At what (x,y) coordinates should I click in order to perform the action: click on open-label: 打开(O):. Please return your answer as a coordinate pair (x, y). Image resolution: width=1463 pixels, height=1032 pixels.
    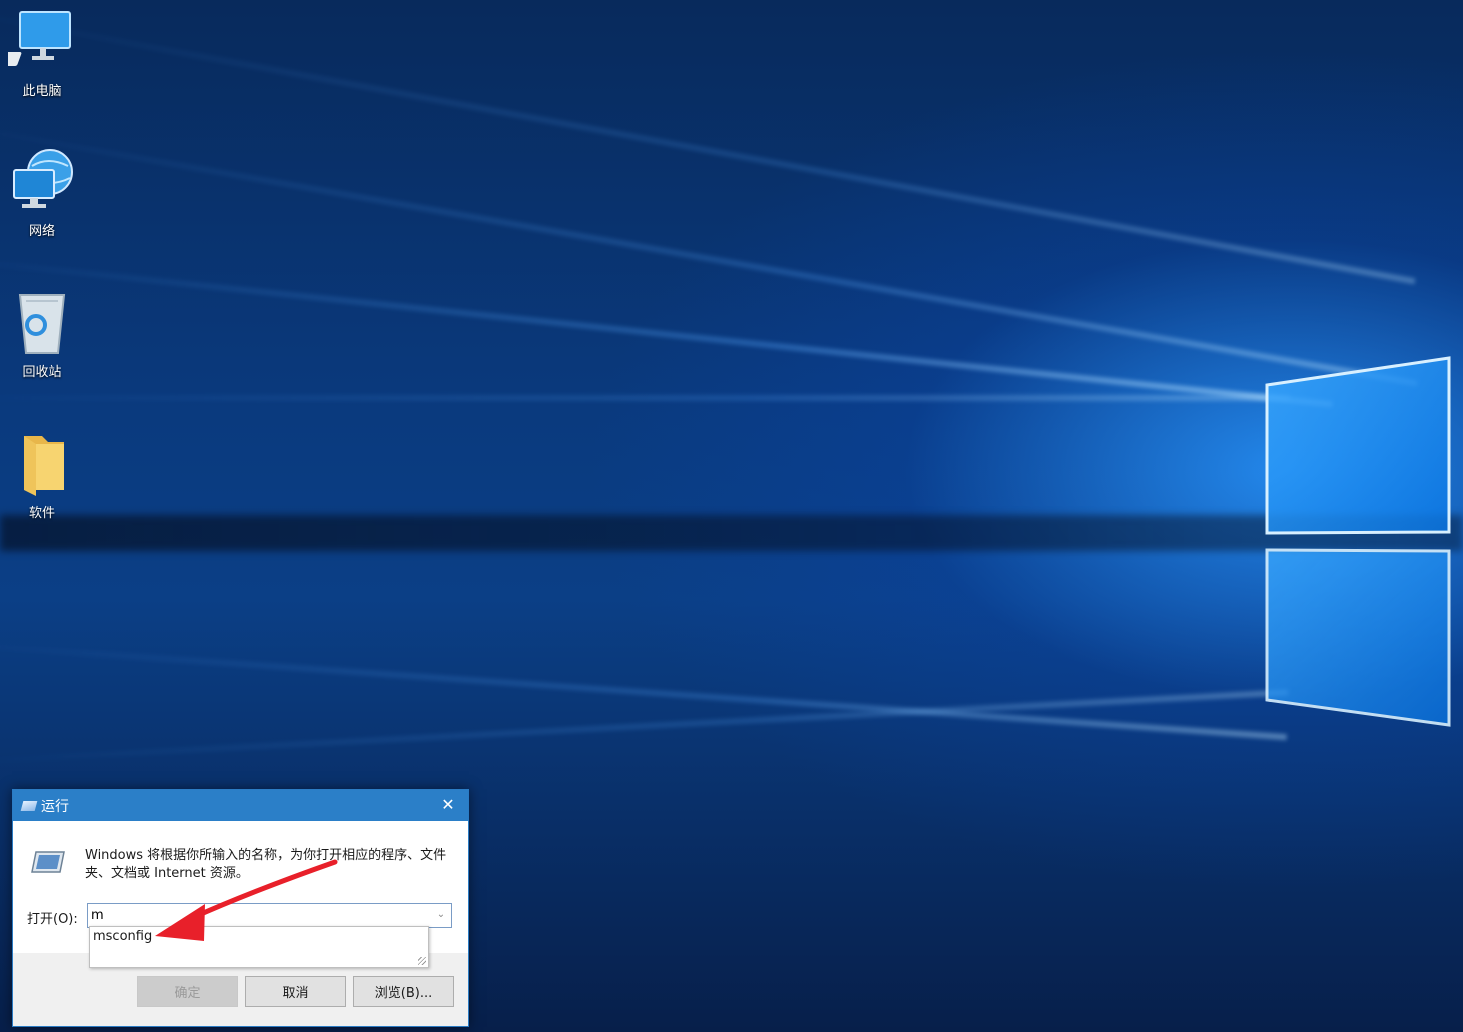
    Looking at the image, I should click on (52, 919).